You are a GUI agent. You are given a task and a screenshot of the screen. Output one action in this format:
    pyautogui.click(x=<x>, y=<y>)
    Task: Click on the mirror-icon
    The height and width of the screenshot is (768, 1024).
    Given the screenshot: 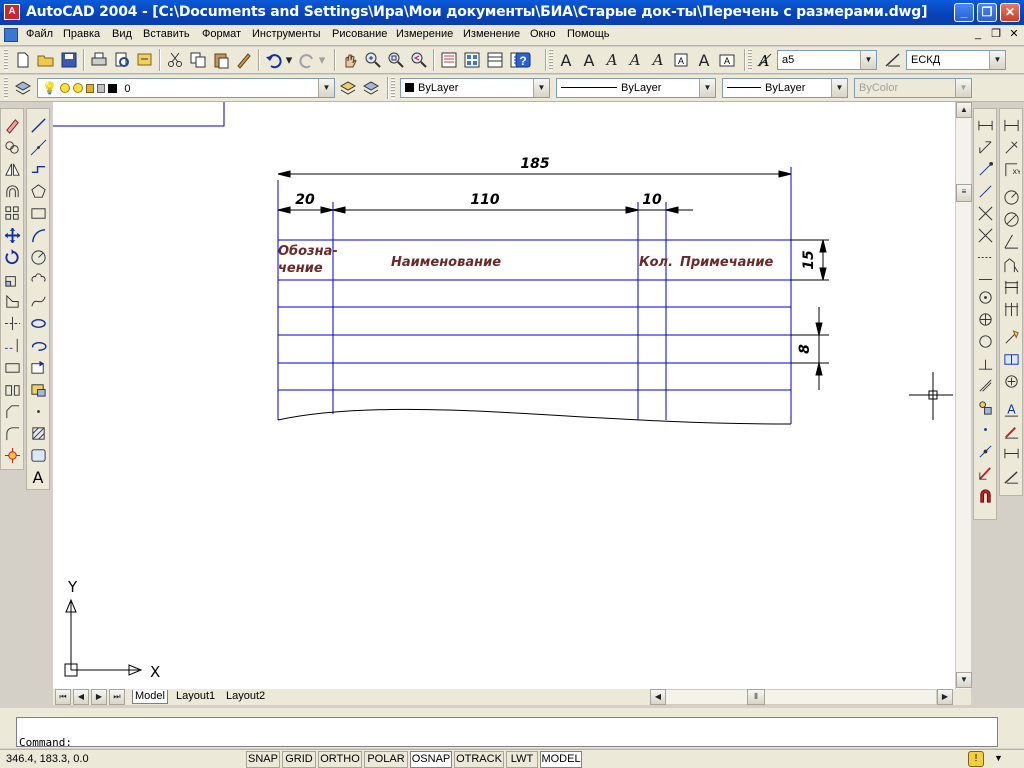 What is the action you would take?
    pyautogui.click(x=12, y=169)
    